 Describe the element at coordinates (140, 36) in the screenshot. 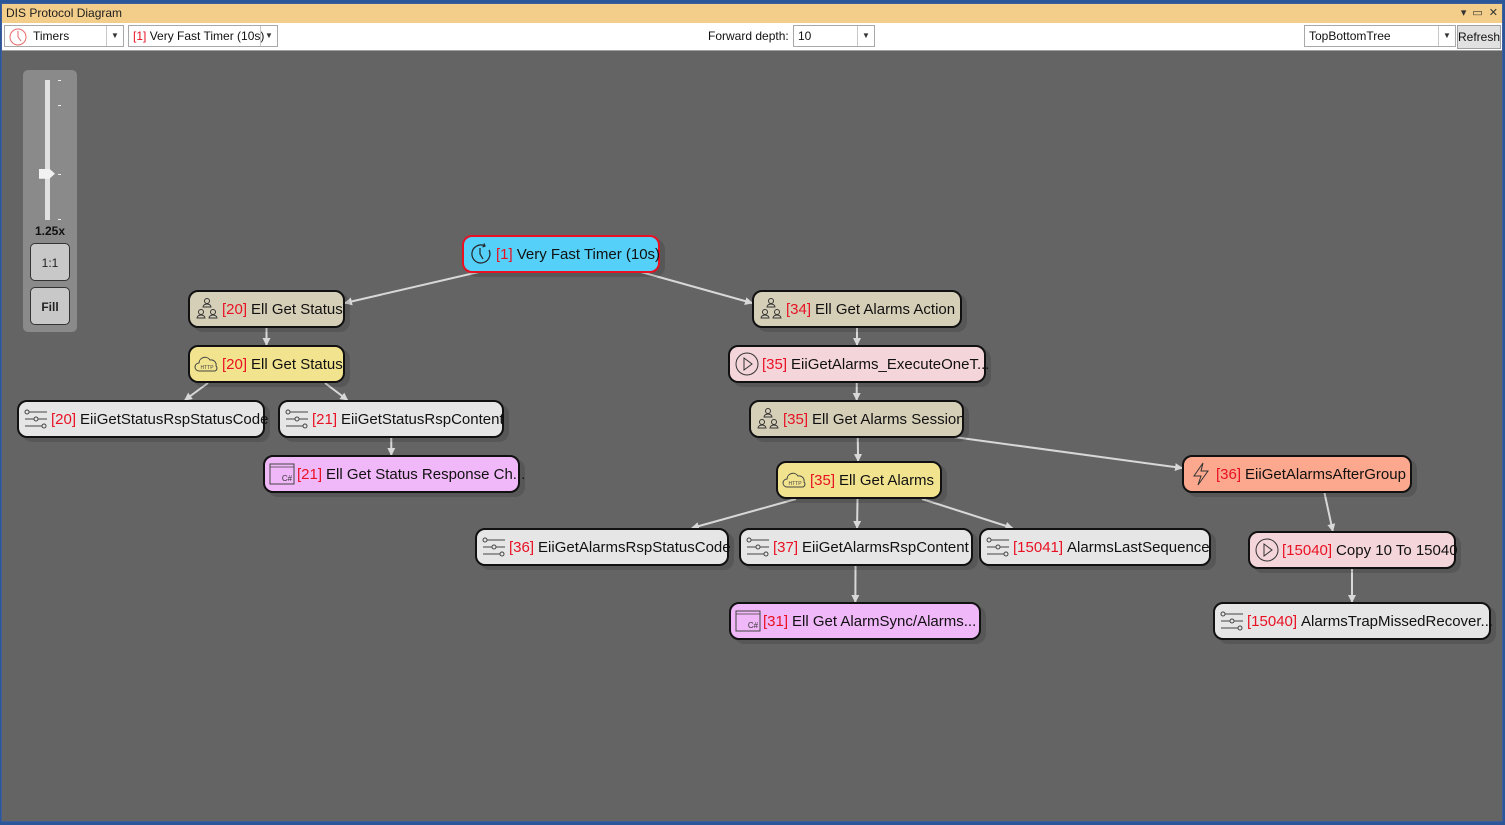

I see `item-id: [1]` at that location.